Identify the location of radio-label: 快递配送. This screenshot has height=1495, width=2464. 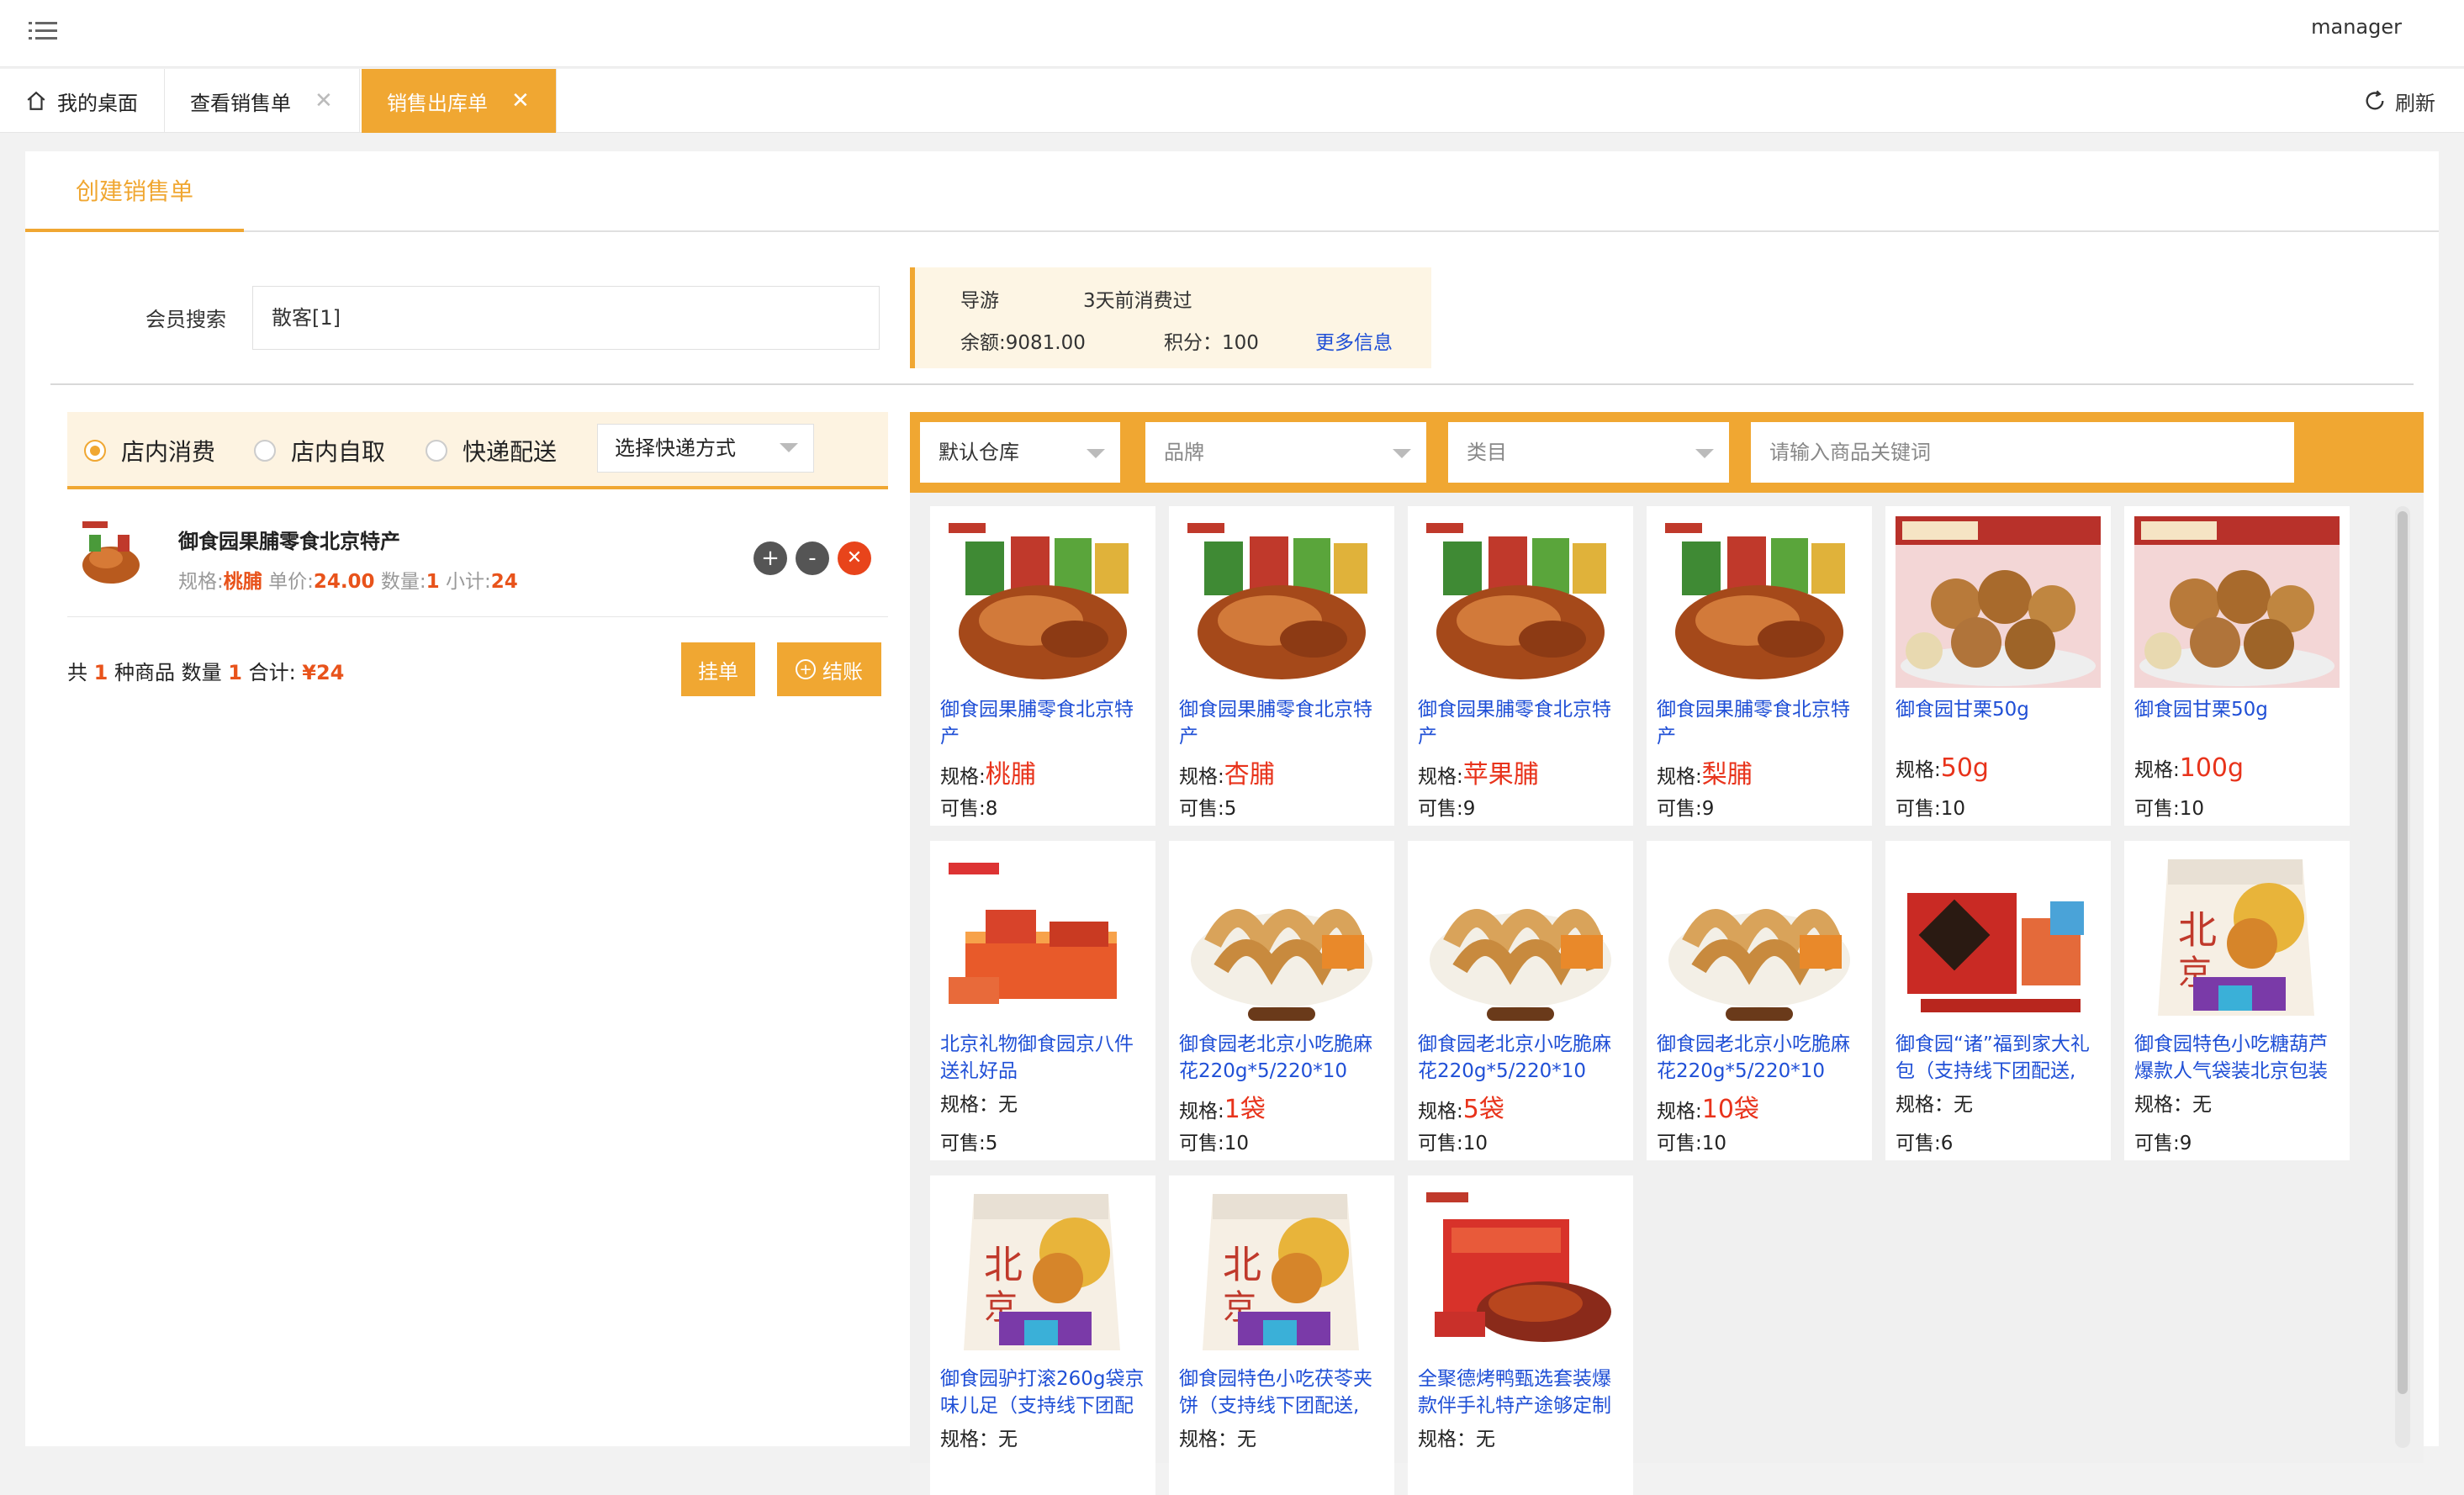
(510, 452).